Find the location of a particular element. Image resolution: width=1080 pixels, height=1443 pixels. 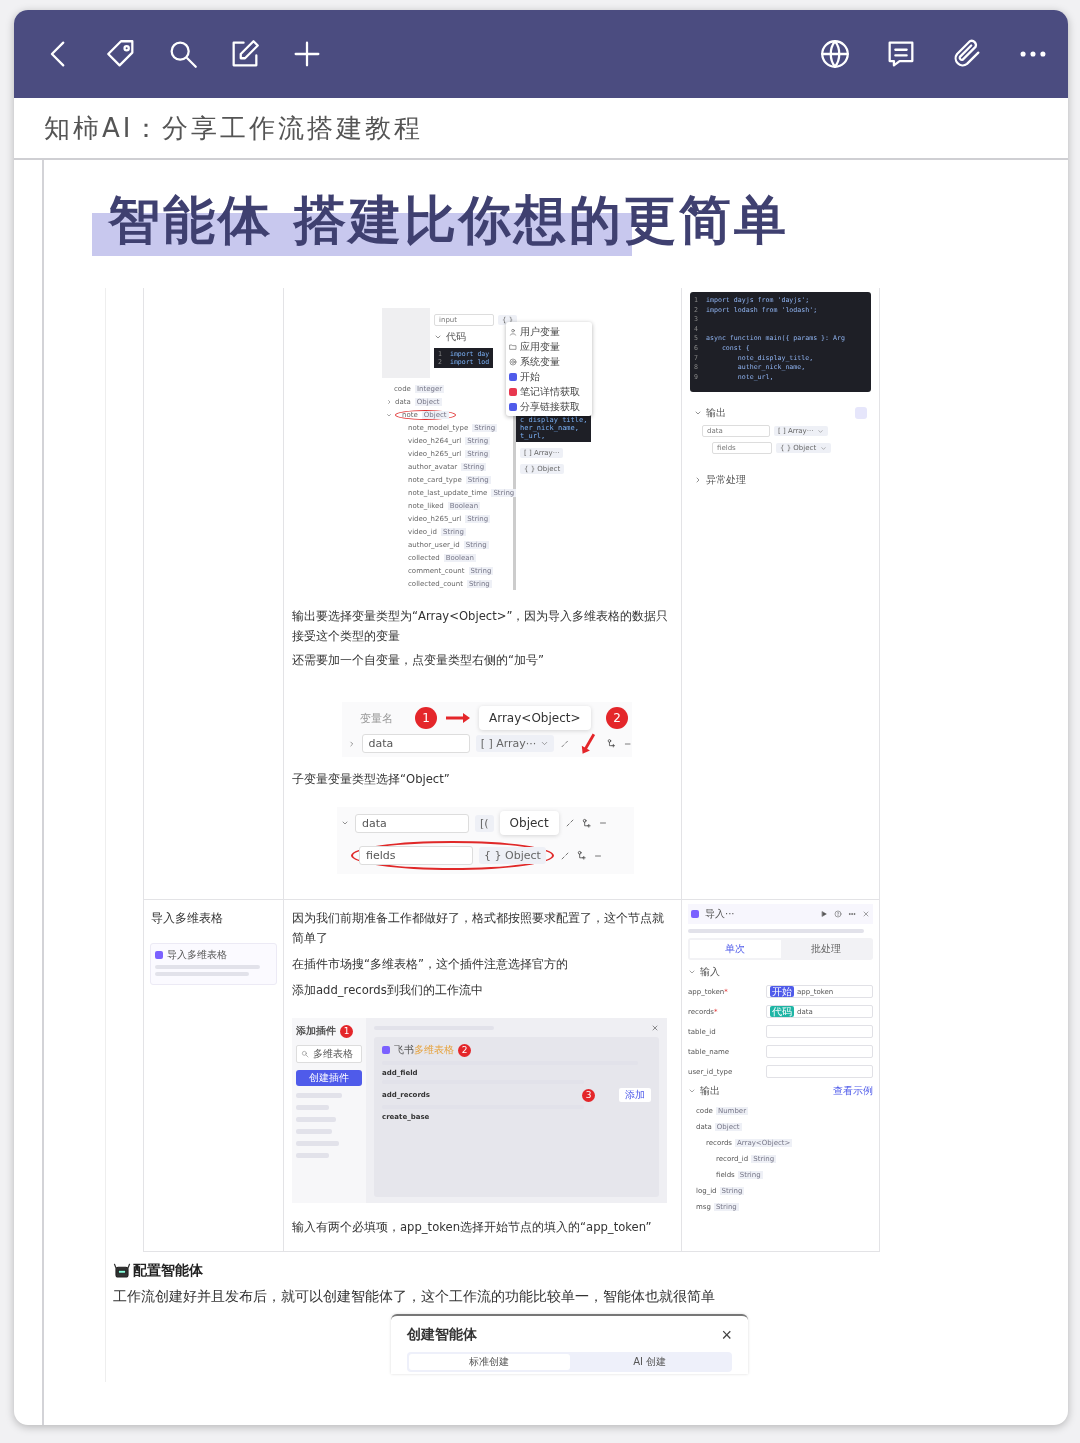

user-icon is located at coordinates (513, 331).